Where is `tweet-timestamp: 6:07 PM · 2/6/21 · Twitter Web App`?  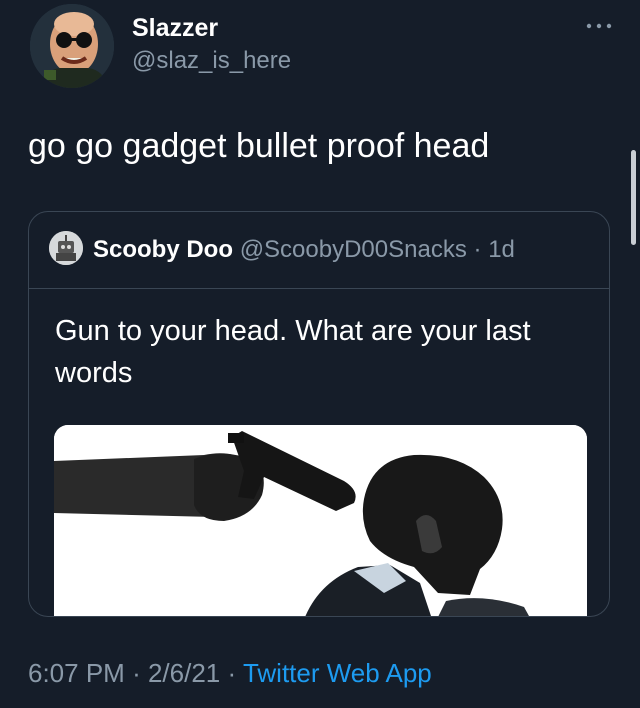
tweet-timestamp: 6:07 PM · 2/6/21 · Twitter Web App is located at coordinates (230, 673).